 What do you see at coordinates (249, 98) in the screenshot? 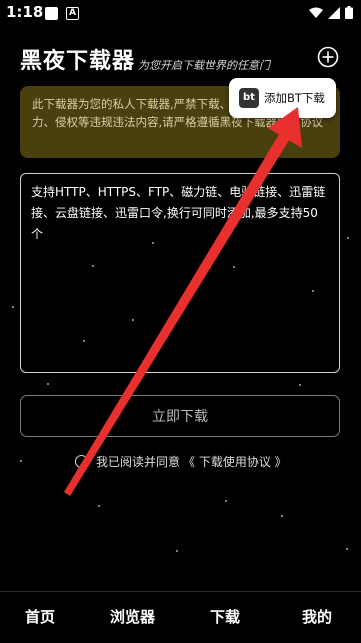
I see `bt-icon: bt` at bounding box center [249, 98].